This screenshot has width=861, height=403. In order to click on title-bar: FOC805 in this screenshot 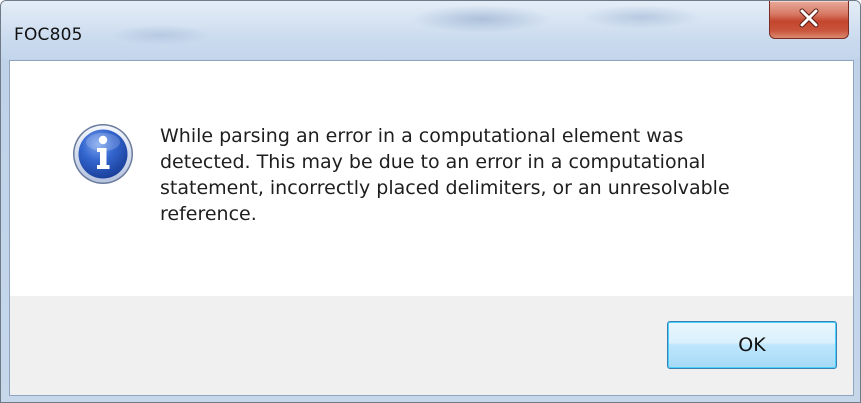, I will do `click(430, 30)`.